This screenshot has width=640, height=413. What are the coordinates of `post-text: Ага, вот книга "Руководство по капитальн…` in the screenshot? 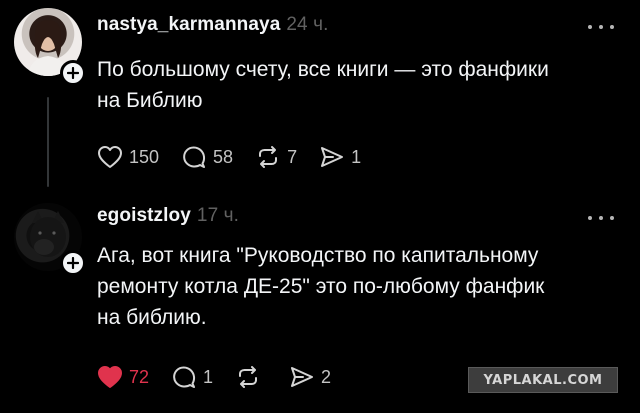 It's located at (321, 286).